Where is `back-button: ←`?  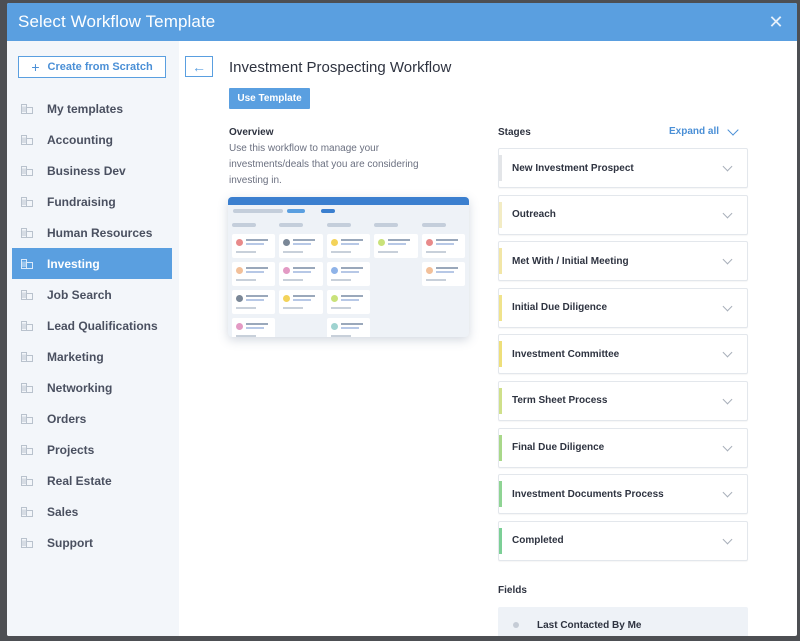
back-button: ← is located at coordinates (199, 66).